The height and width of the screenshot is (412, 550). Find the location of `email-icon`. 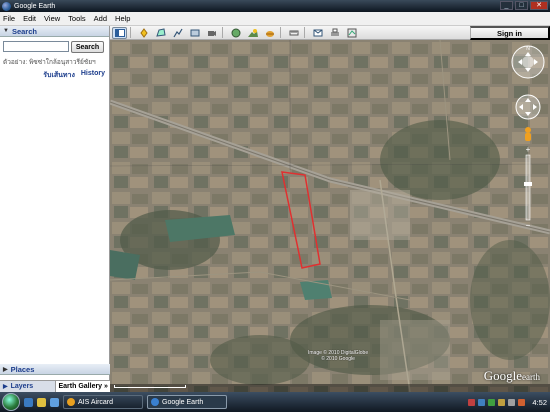

email-icon is located at coordinates (317, 32).